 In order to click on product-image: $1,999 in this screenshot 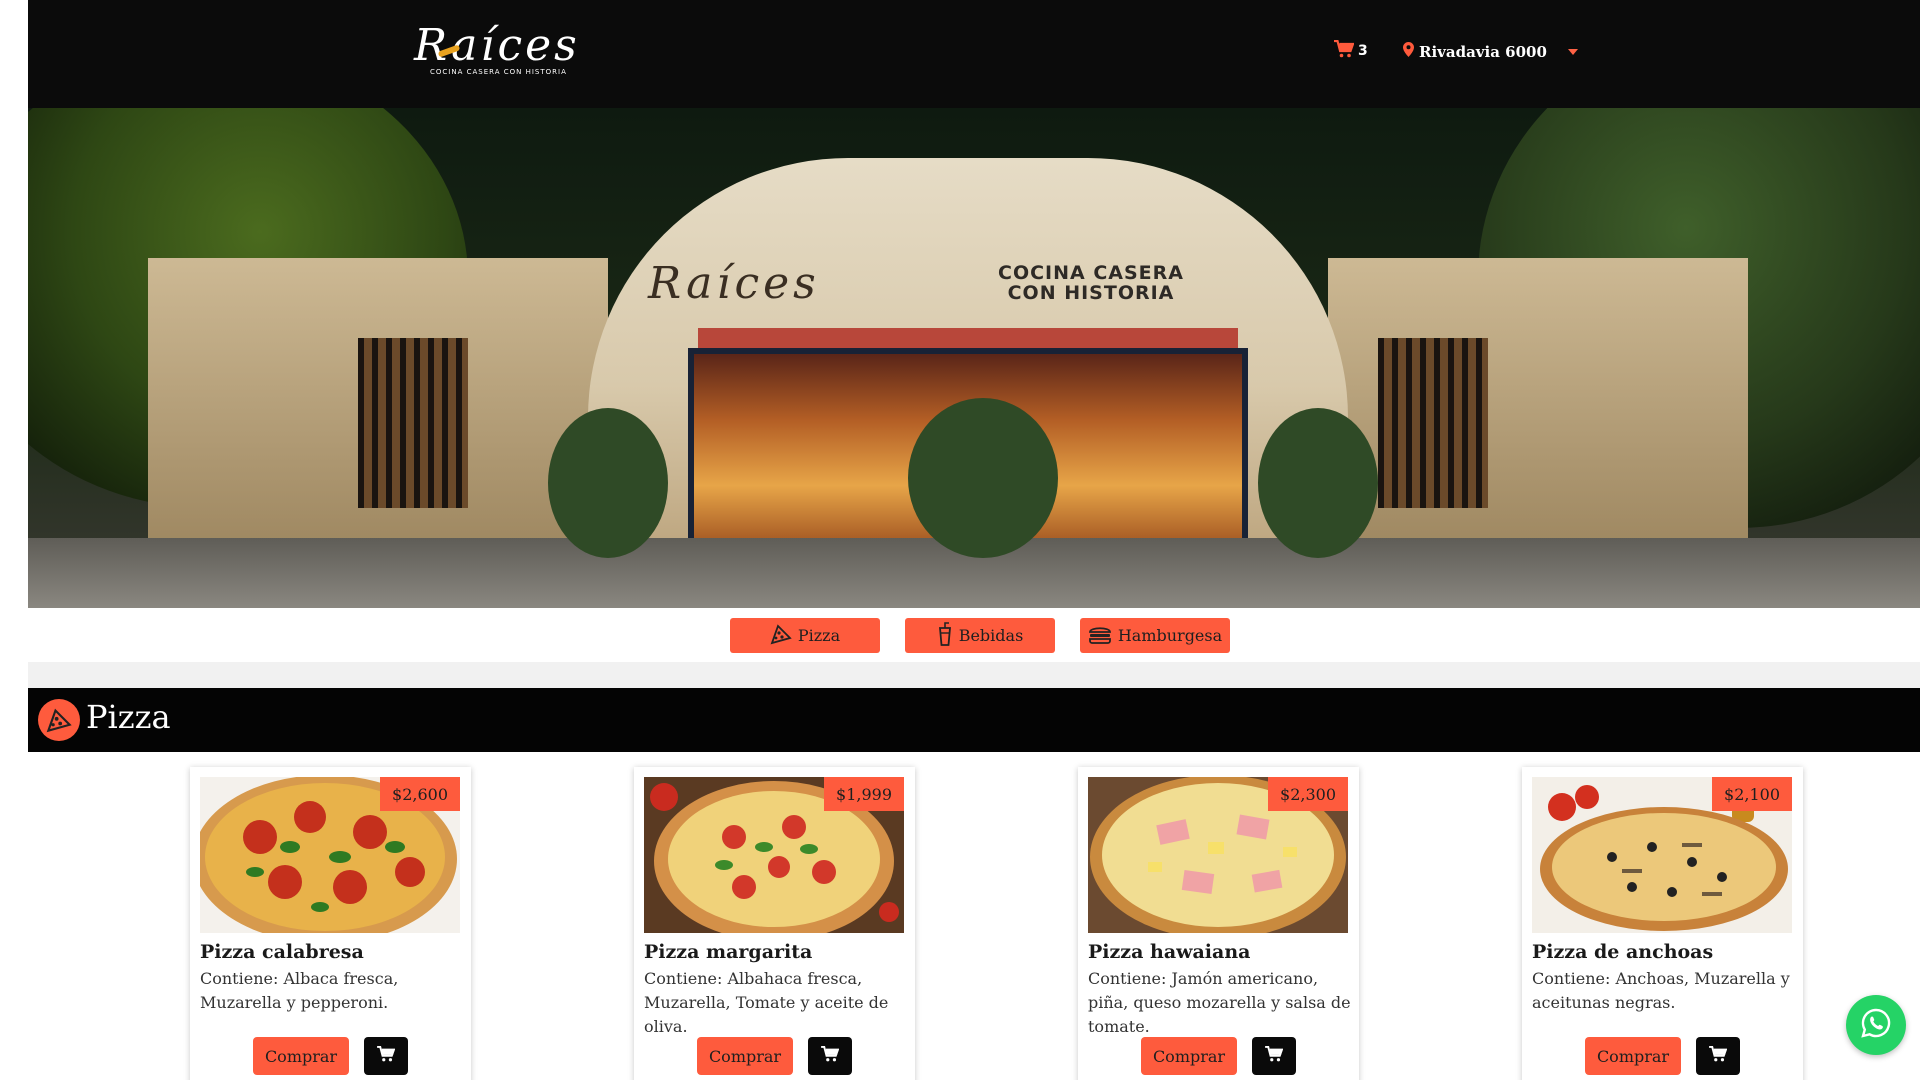, I will do `click(774, 855)`.